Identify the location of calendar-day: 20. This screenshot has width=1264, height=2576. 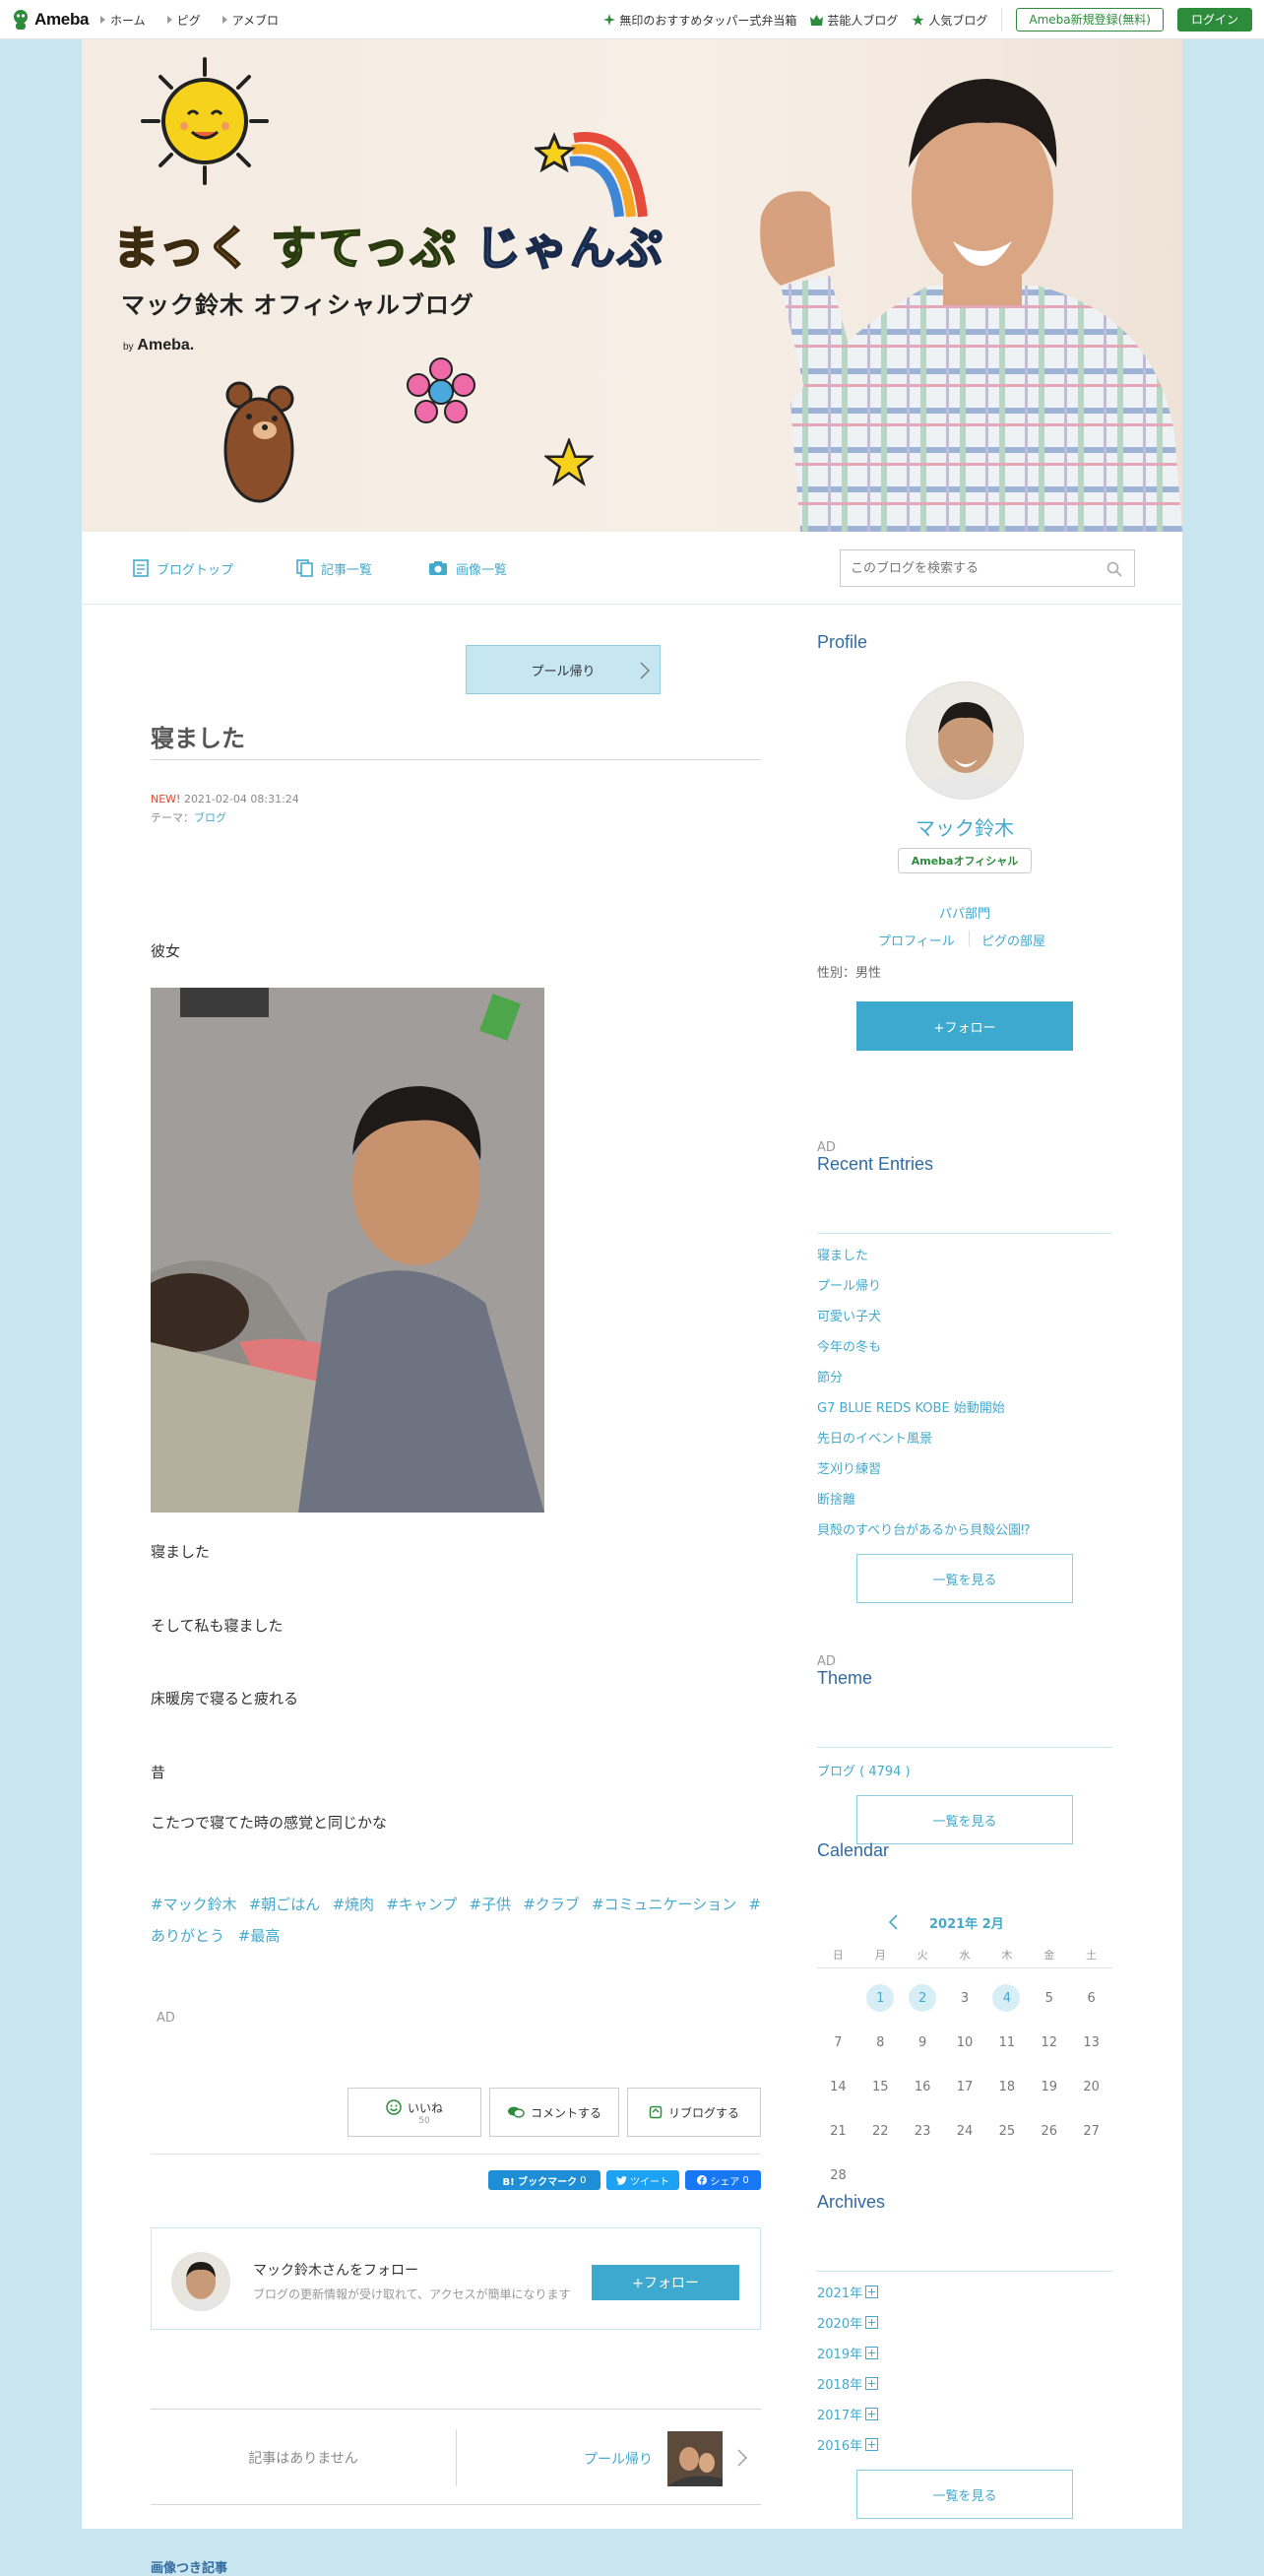
(1092, 2087).